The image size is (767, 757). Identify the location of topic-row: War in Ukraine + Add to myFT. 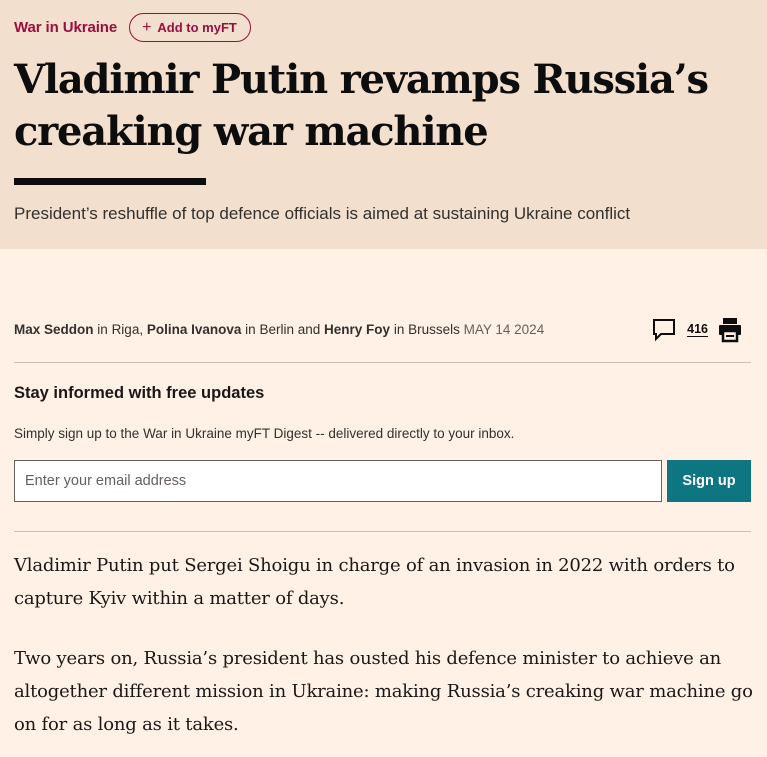
(132, 27).